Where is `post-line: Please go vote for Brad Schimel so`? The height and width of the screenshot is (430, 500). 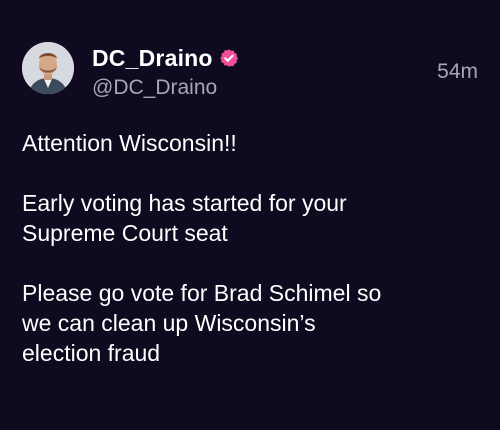
post-line: Please go vote for Brad Schimel so is located at coordinates (202, 293).